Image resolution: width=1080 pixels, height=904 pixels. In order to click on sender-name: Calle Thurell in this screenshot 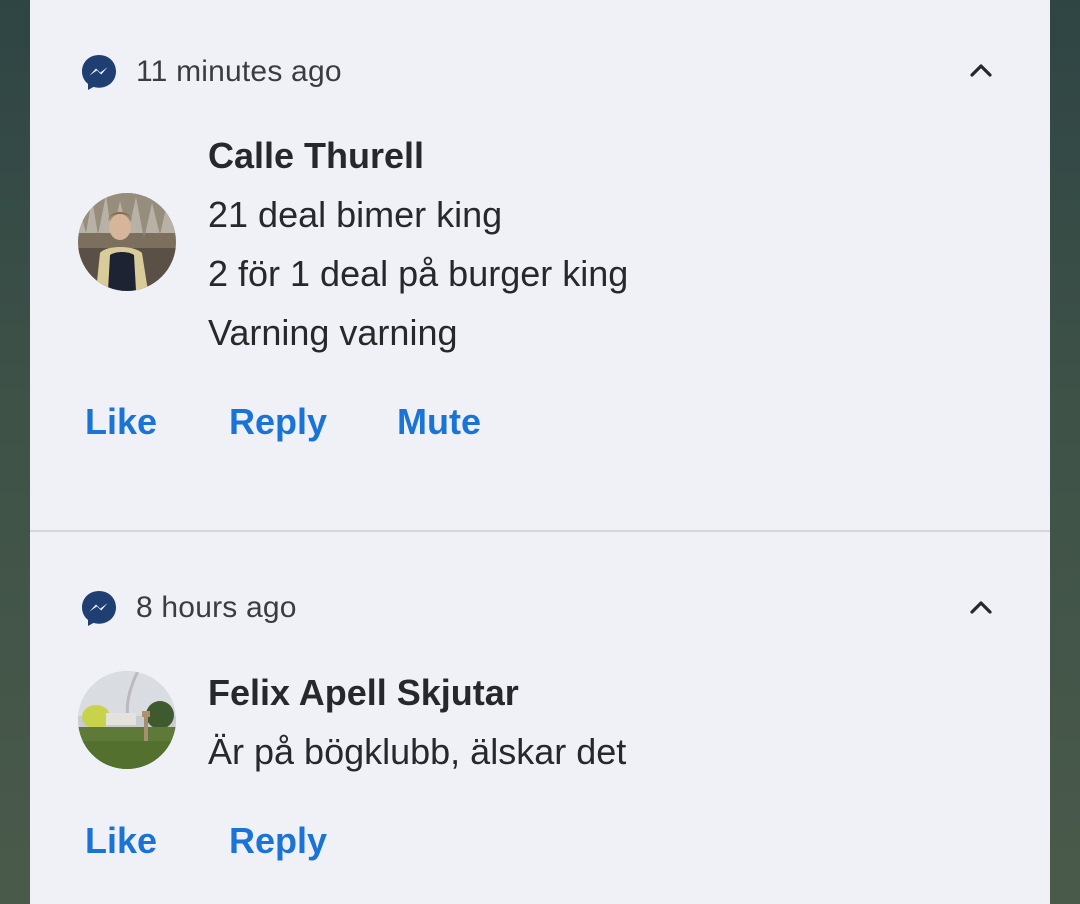, I will do `click(316, 155)`.